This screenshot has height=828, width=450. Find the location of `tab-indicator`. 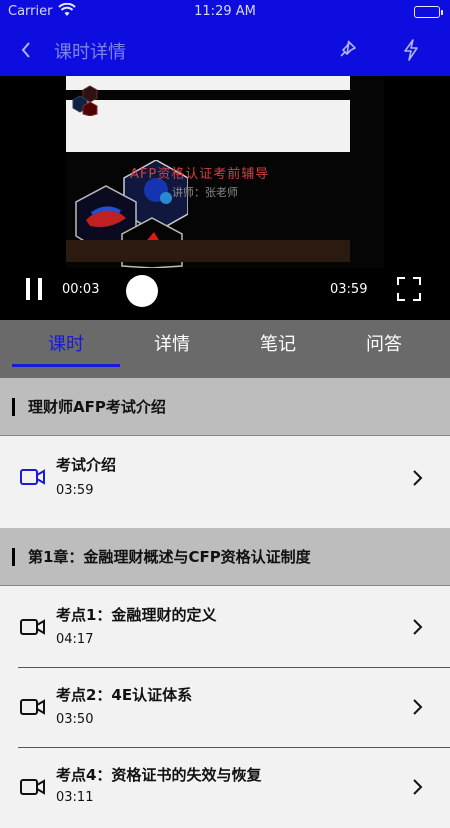

tab-indicator is located at coordinates (66, 365).